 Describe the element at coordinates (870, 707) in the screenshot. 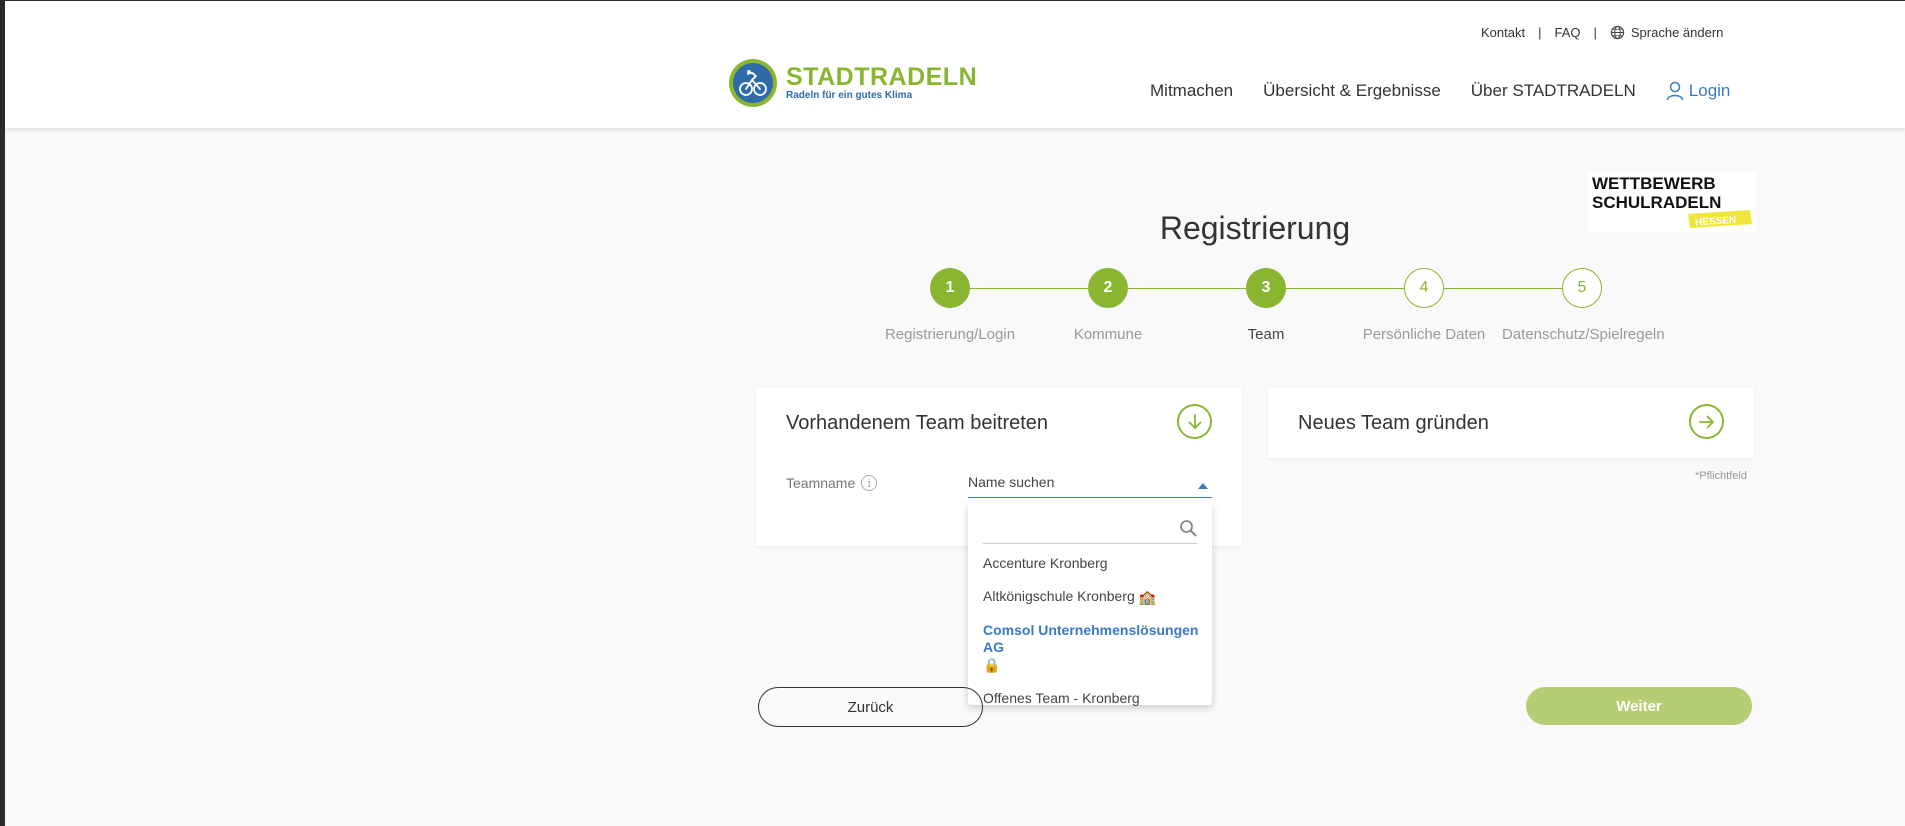

I see `back-button: Zurück` at that location.